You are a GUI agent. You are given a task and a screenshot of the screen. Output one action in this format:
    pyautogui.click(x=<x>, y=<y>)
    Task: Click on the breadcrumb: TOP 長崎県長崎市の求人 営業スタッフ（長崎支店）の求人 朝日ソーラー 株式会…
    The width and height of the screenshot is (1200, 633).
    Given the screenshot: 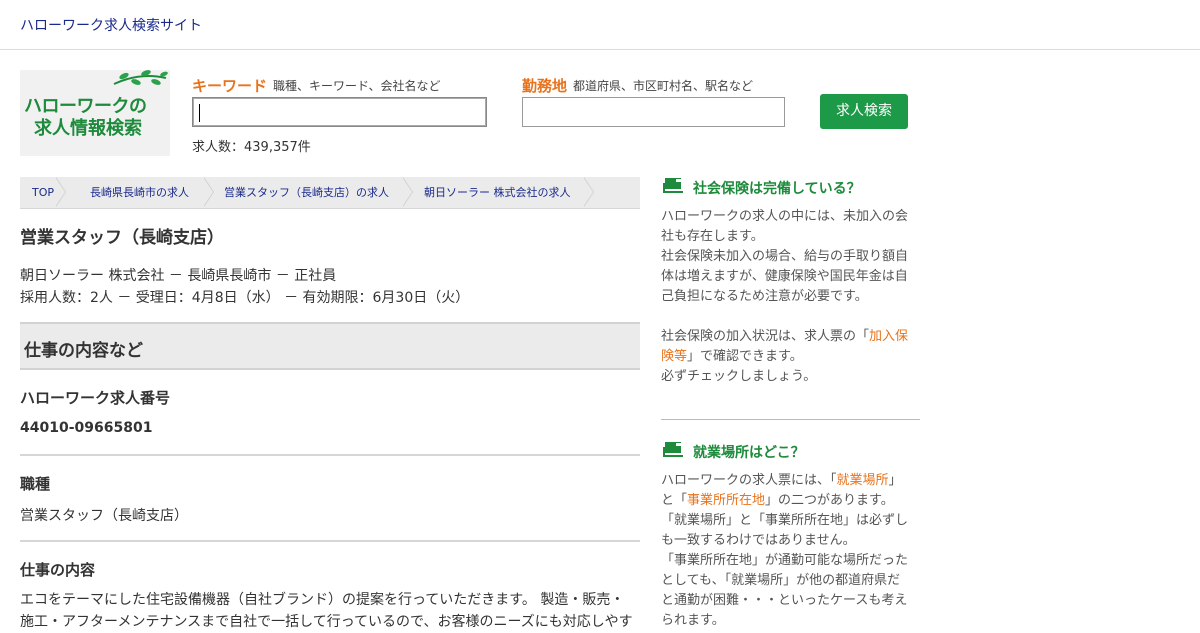 What is the action you would take?
    pyautogui.click(x=330, y=193)
    